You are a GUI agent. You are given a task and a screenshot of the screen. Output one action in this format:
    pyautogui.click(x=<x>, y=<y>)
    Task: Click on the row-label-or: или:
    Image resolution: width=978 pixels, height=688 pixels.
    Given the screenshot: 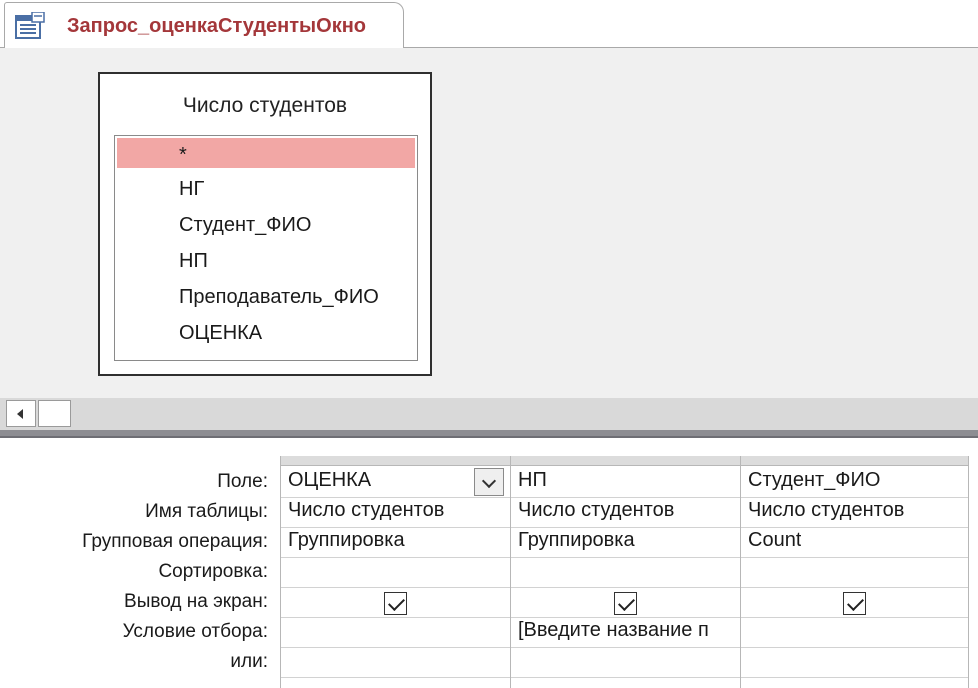 What is the action you would take?
    pyautogui.click(x=249, y=661)
    